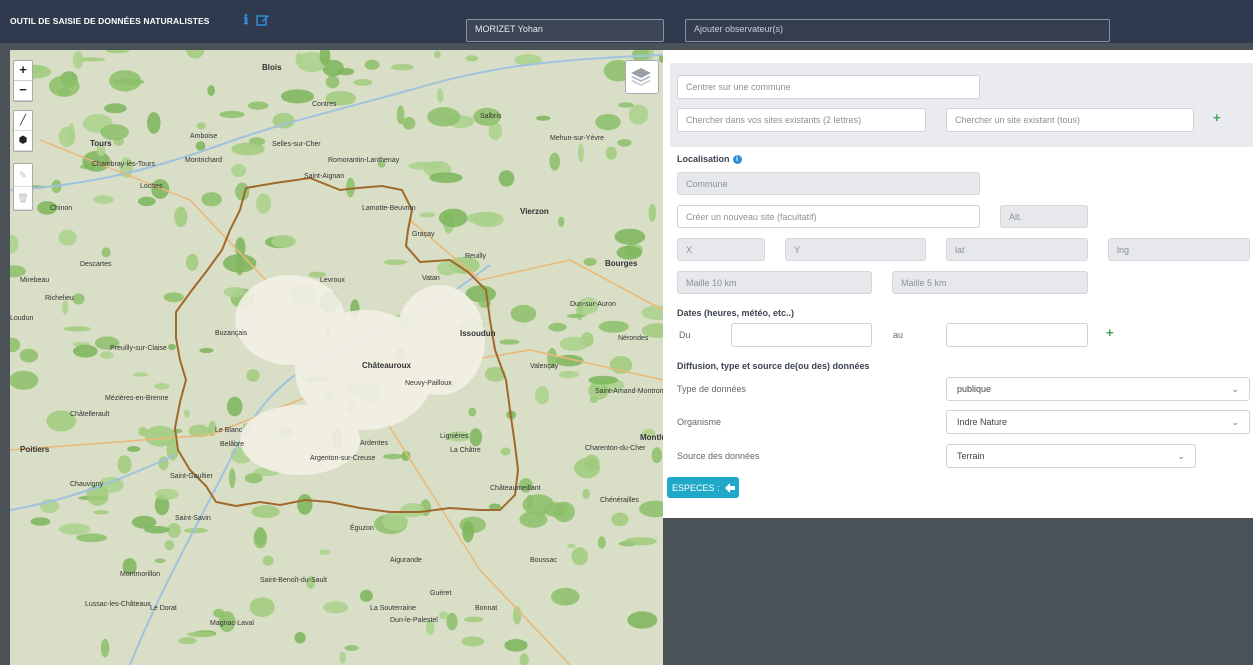  Describe the element at coordinates (544, 366) in the screenshot. I see `place-label: Valençay` at that location.